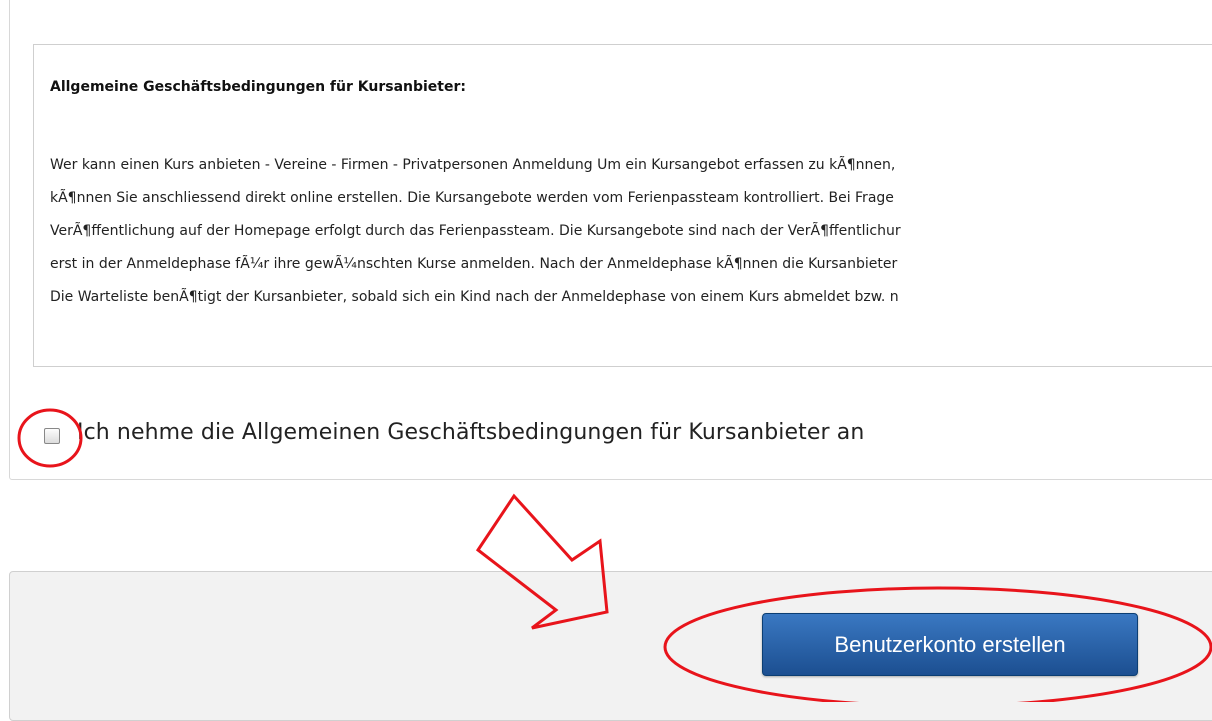 The height and width of the screenshot is (721, 1212). I want to click on agree-checkbox, so click(52, 436).